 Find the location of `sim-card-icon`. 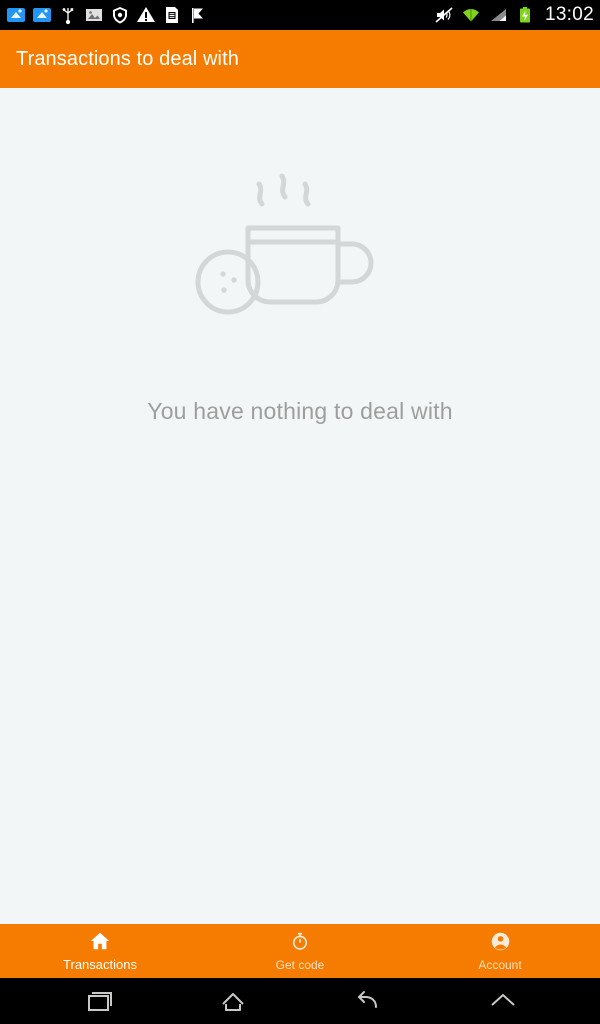

sim-card-icon is located at coordinates (172, 15).